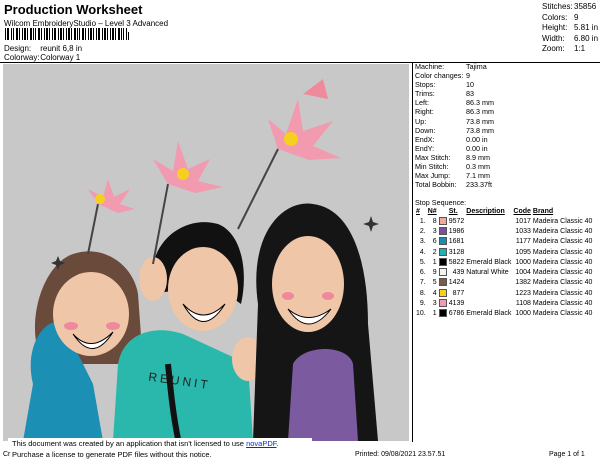 Image resolution: width=600 pixels, height=464 pixels. I want to click on info-row: Up: 73.8 mm, so click(454, 121).